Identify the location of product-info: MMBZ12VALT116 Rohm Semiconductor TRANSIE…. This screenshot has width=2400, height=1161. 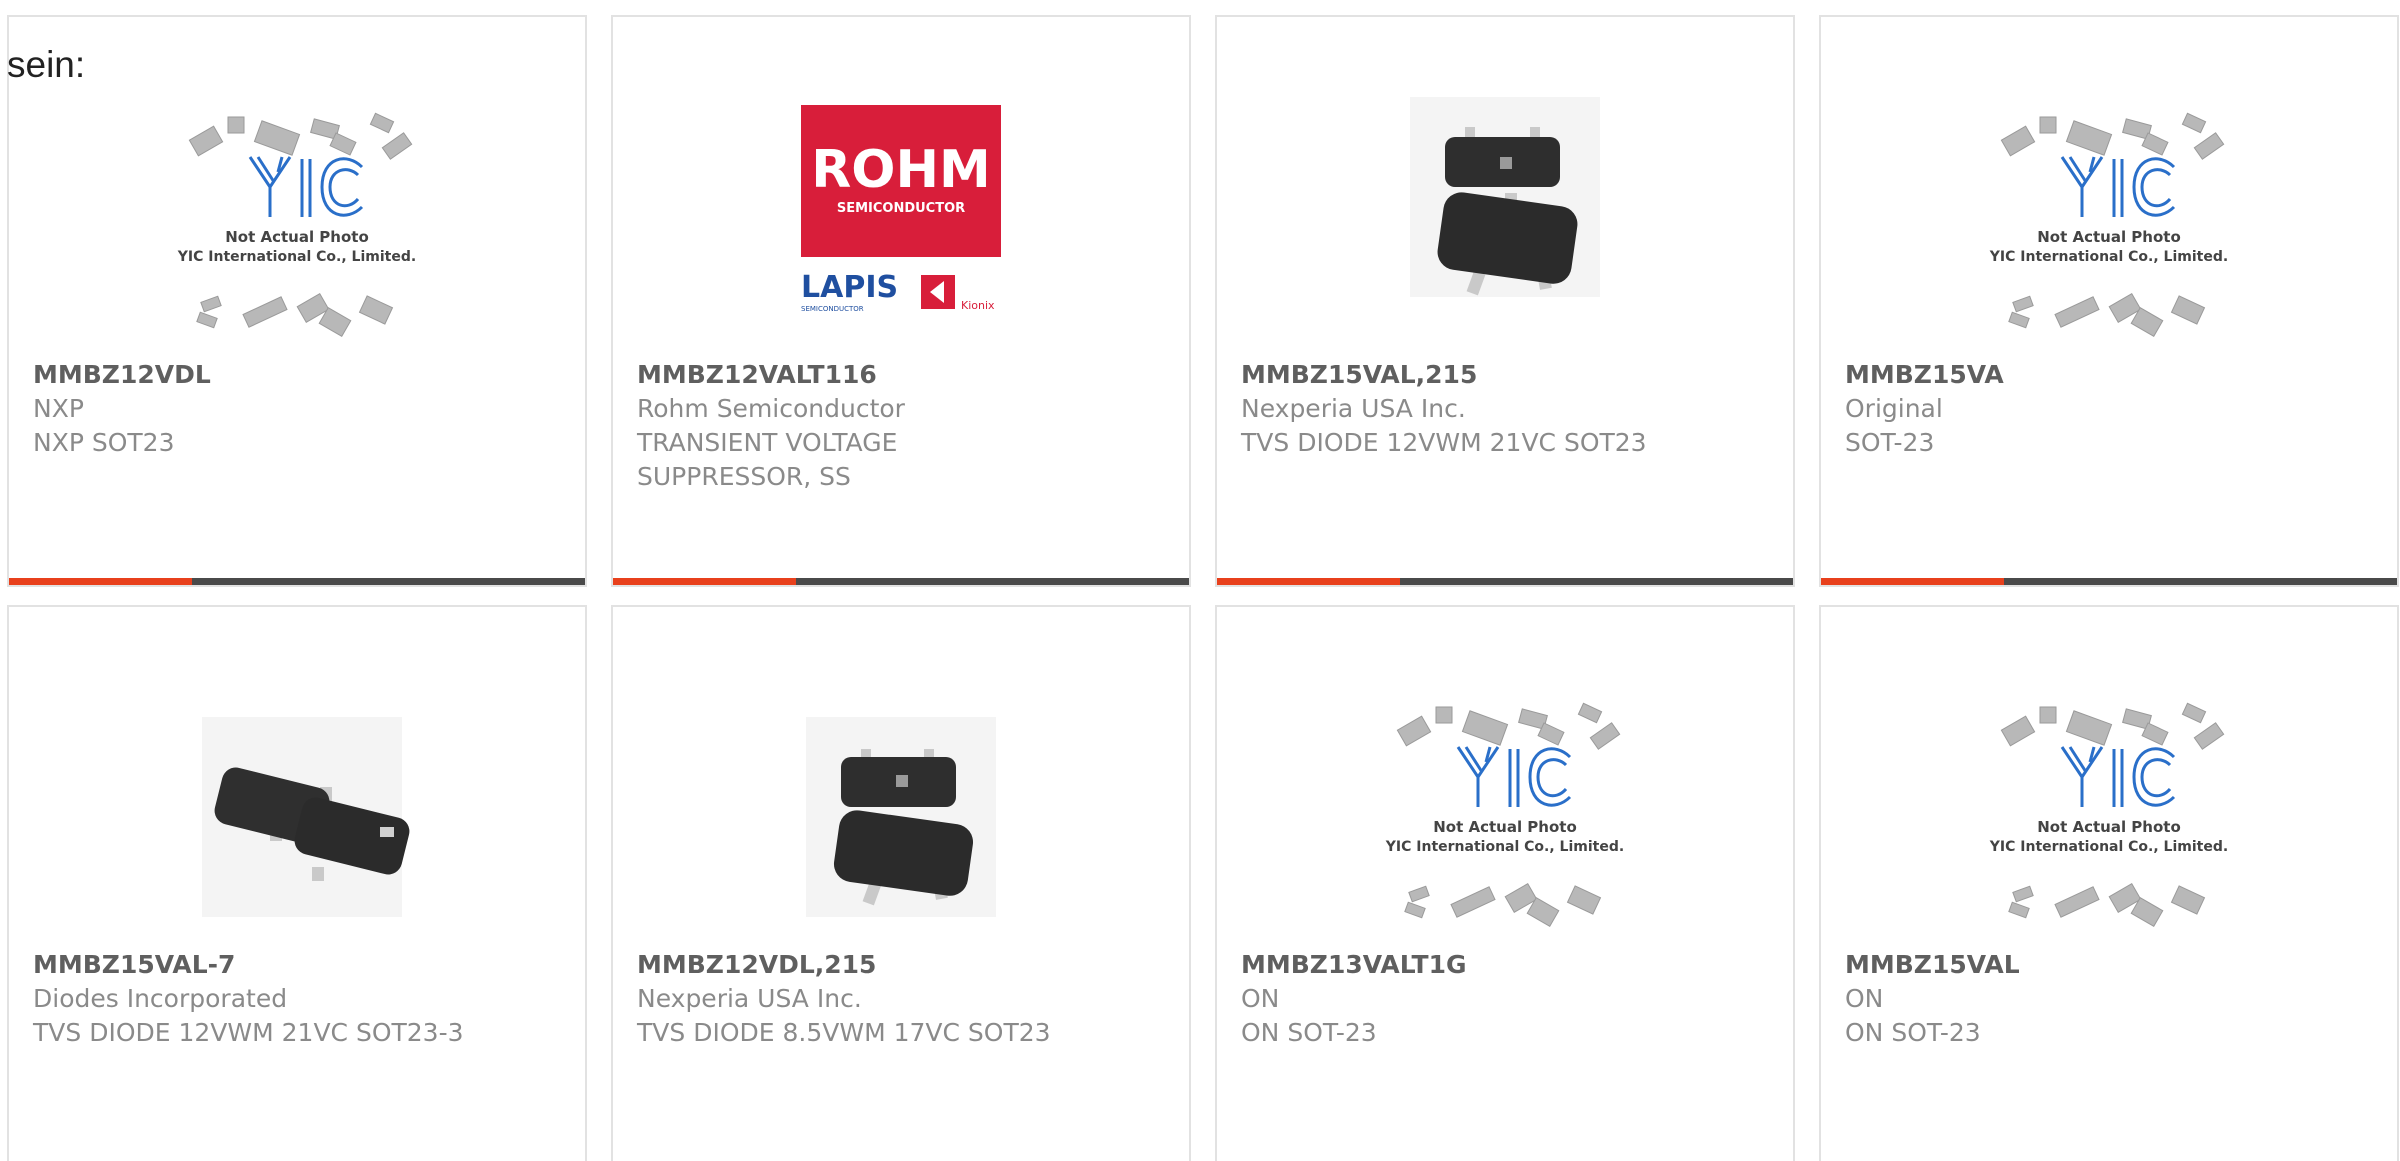
(901, 426).